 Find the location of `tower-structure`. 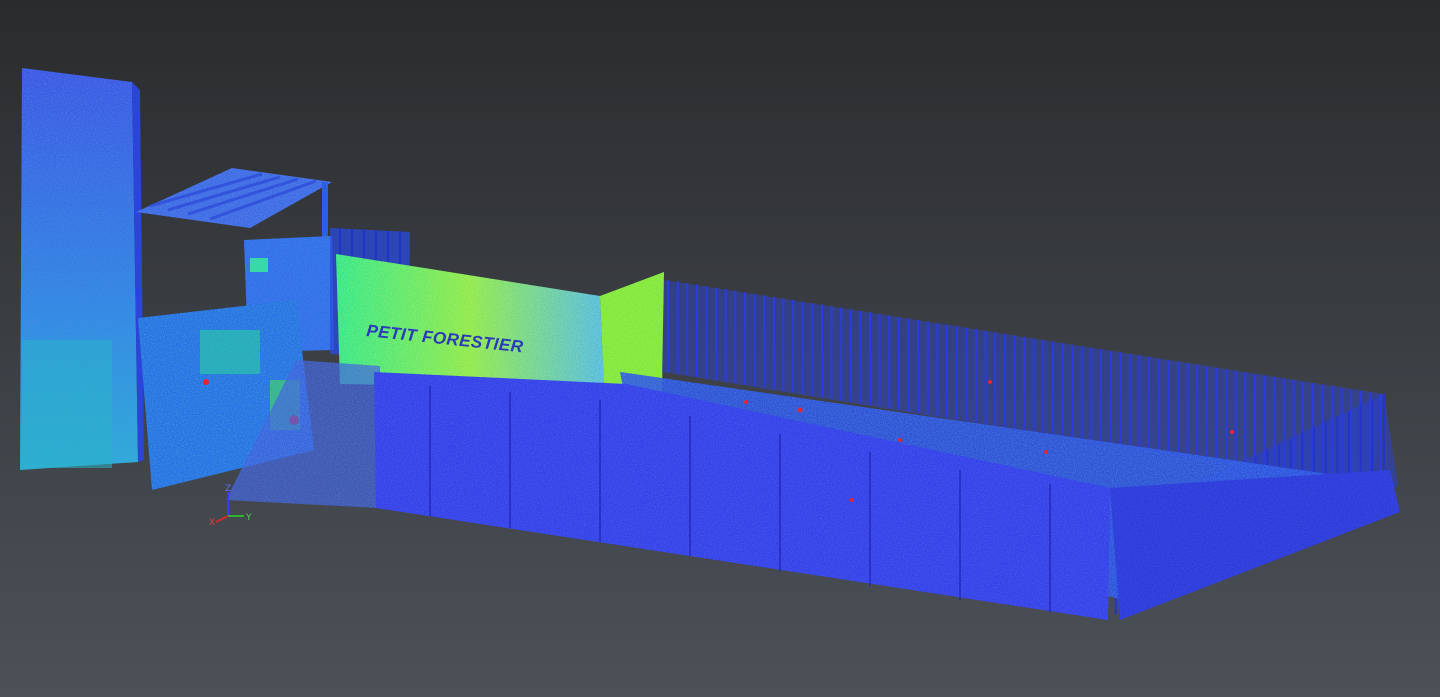

tower-structure is located at coordinates (82, 269).